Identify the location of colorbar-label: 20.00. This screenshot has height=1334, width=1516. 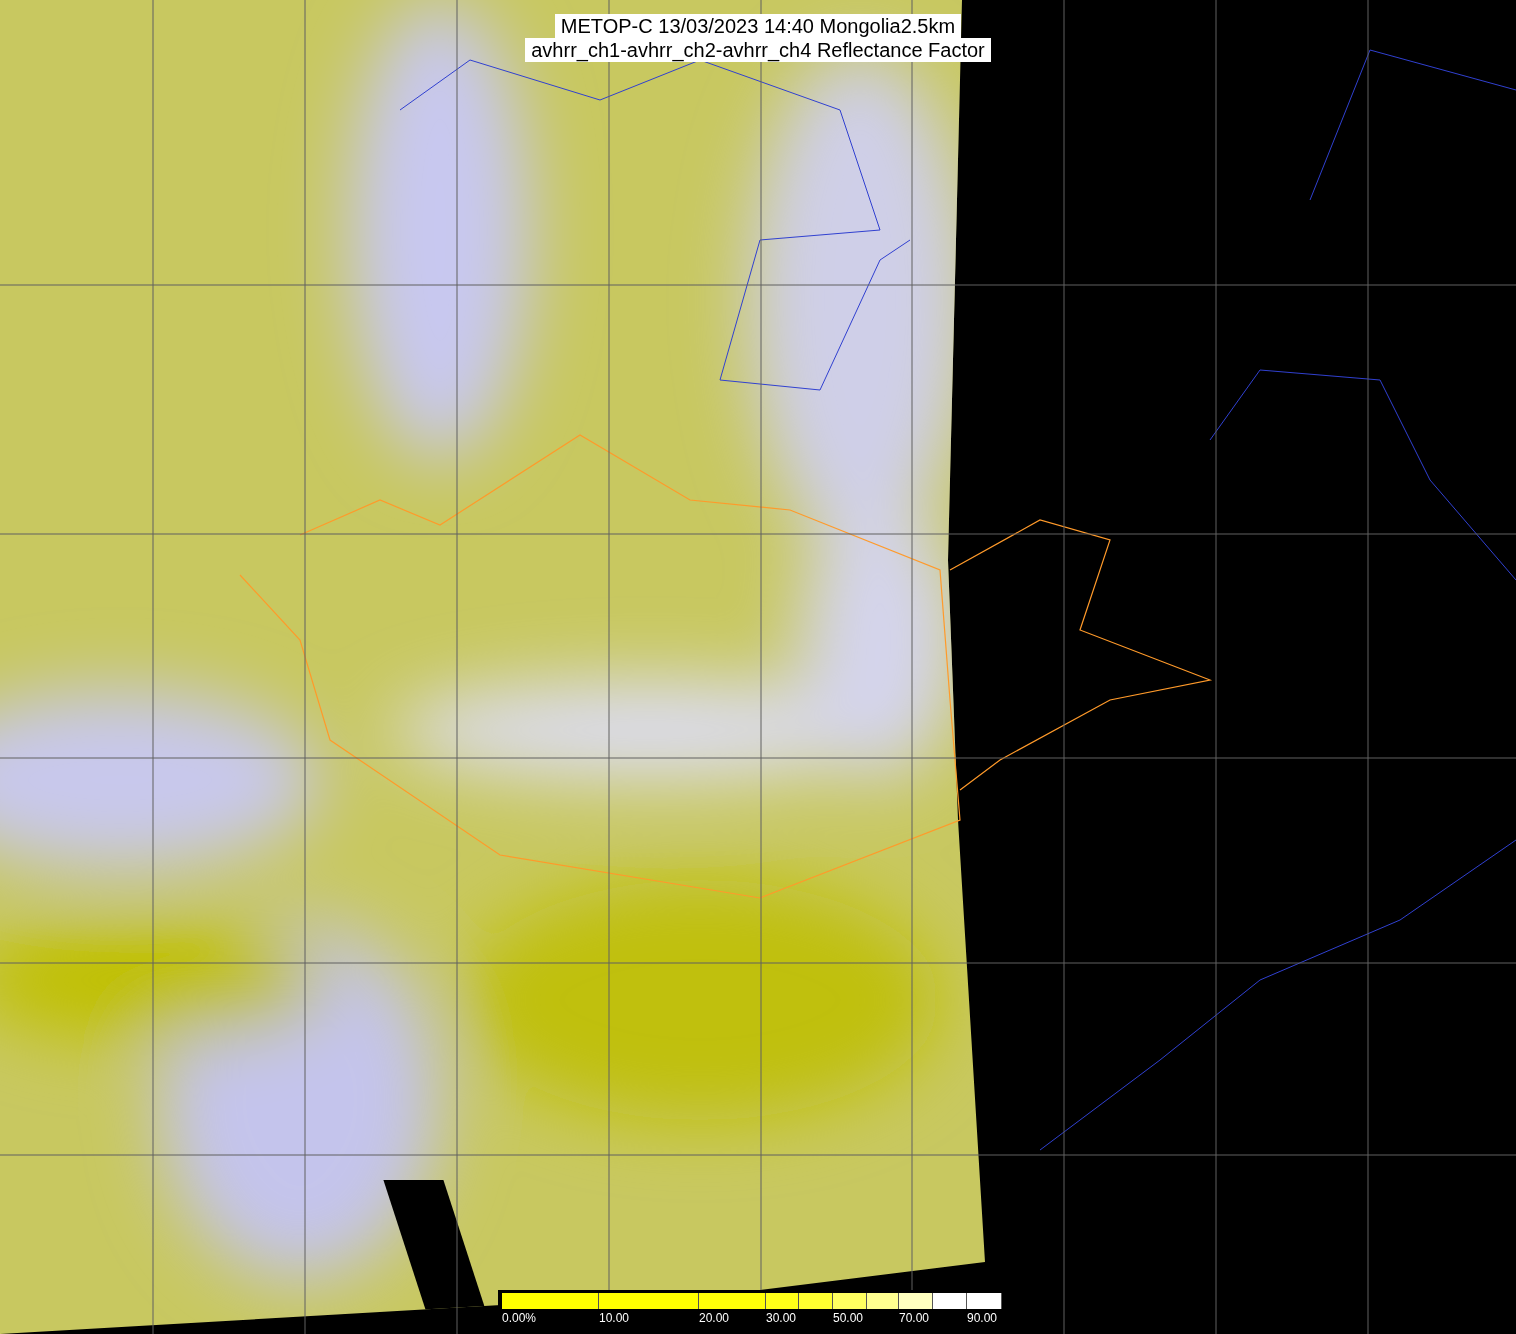
(714, 1318).